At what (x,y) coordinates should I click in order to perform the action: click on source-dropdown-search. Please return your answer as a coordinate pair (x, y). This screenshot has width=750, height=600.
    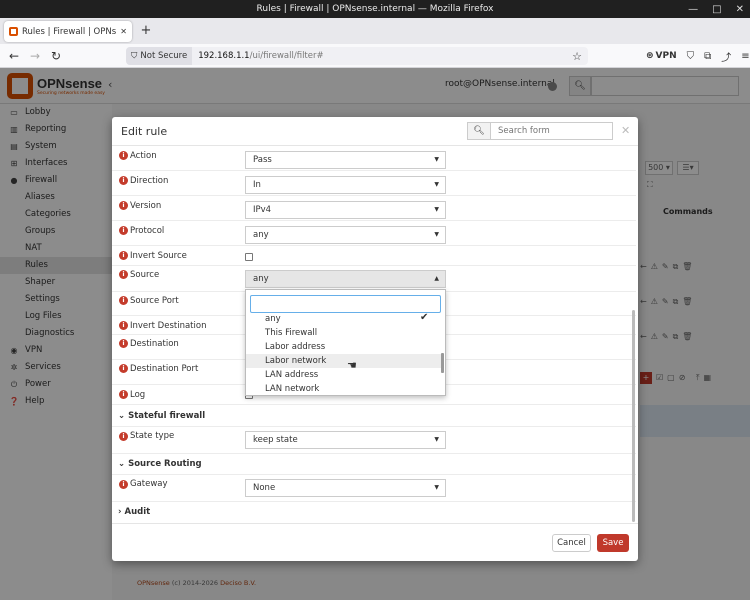
    Looking at the image, I should click on (345, 304).